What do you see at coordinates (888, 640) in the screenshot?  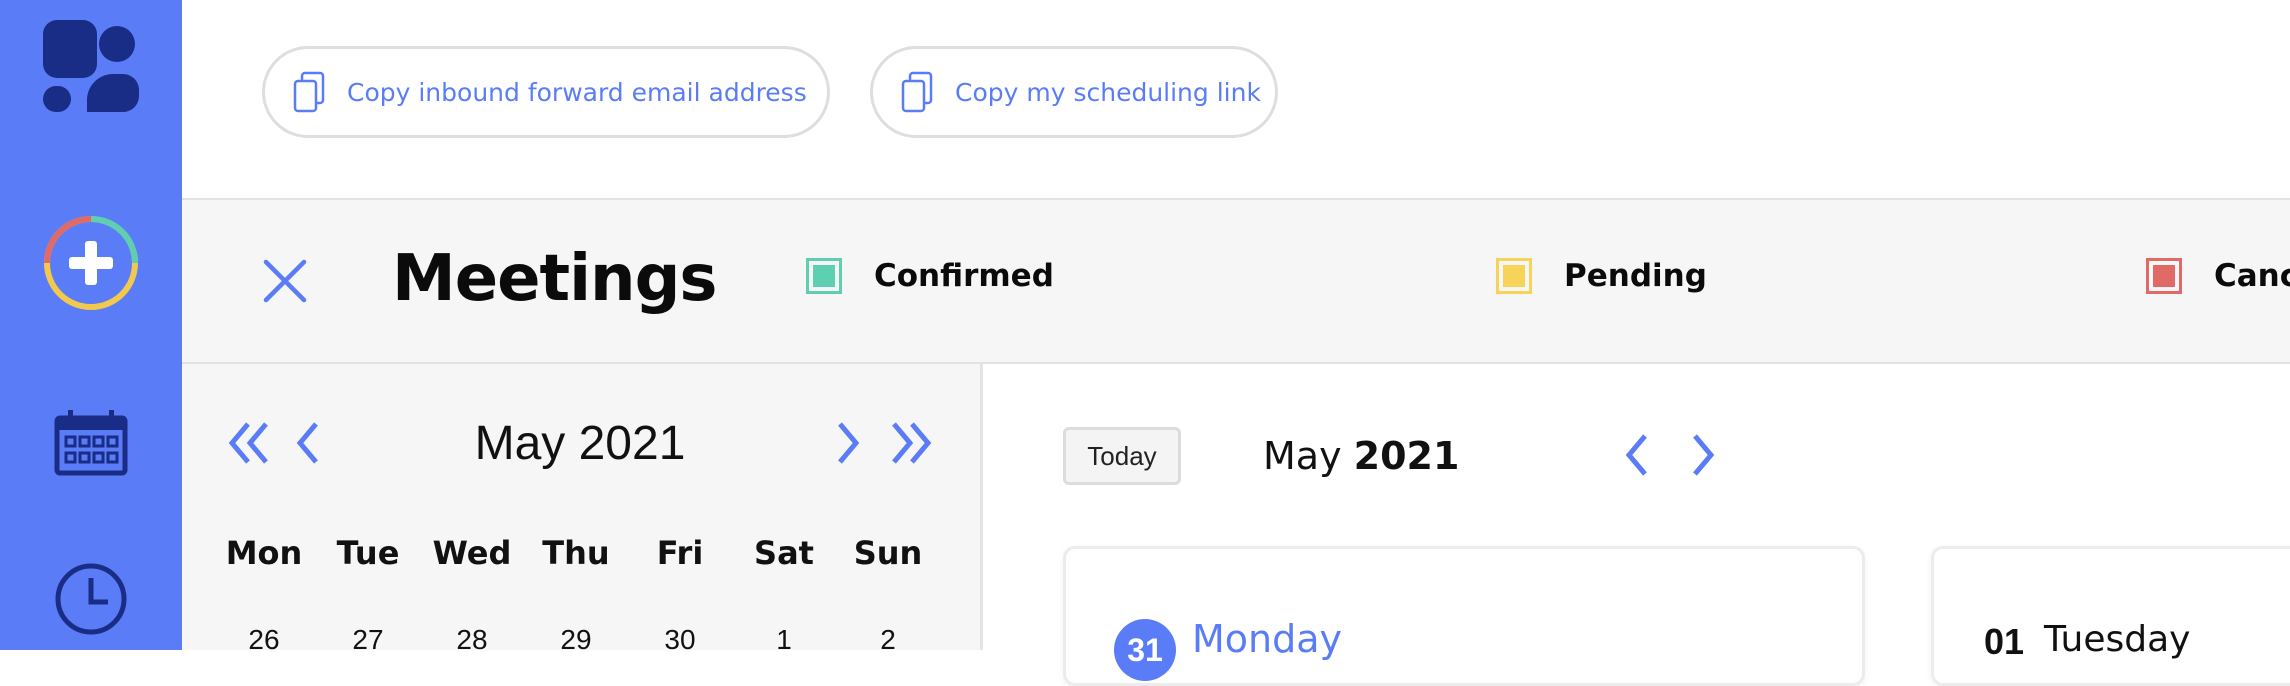 I see `day-cell: 2` at bounding box center [888, 640].